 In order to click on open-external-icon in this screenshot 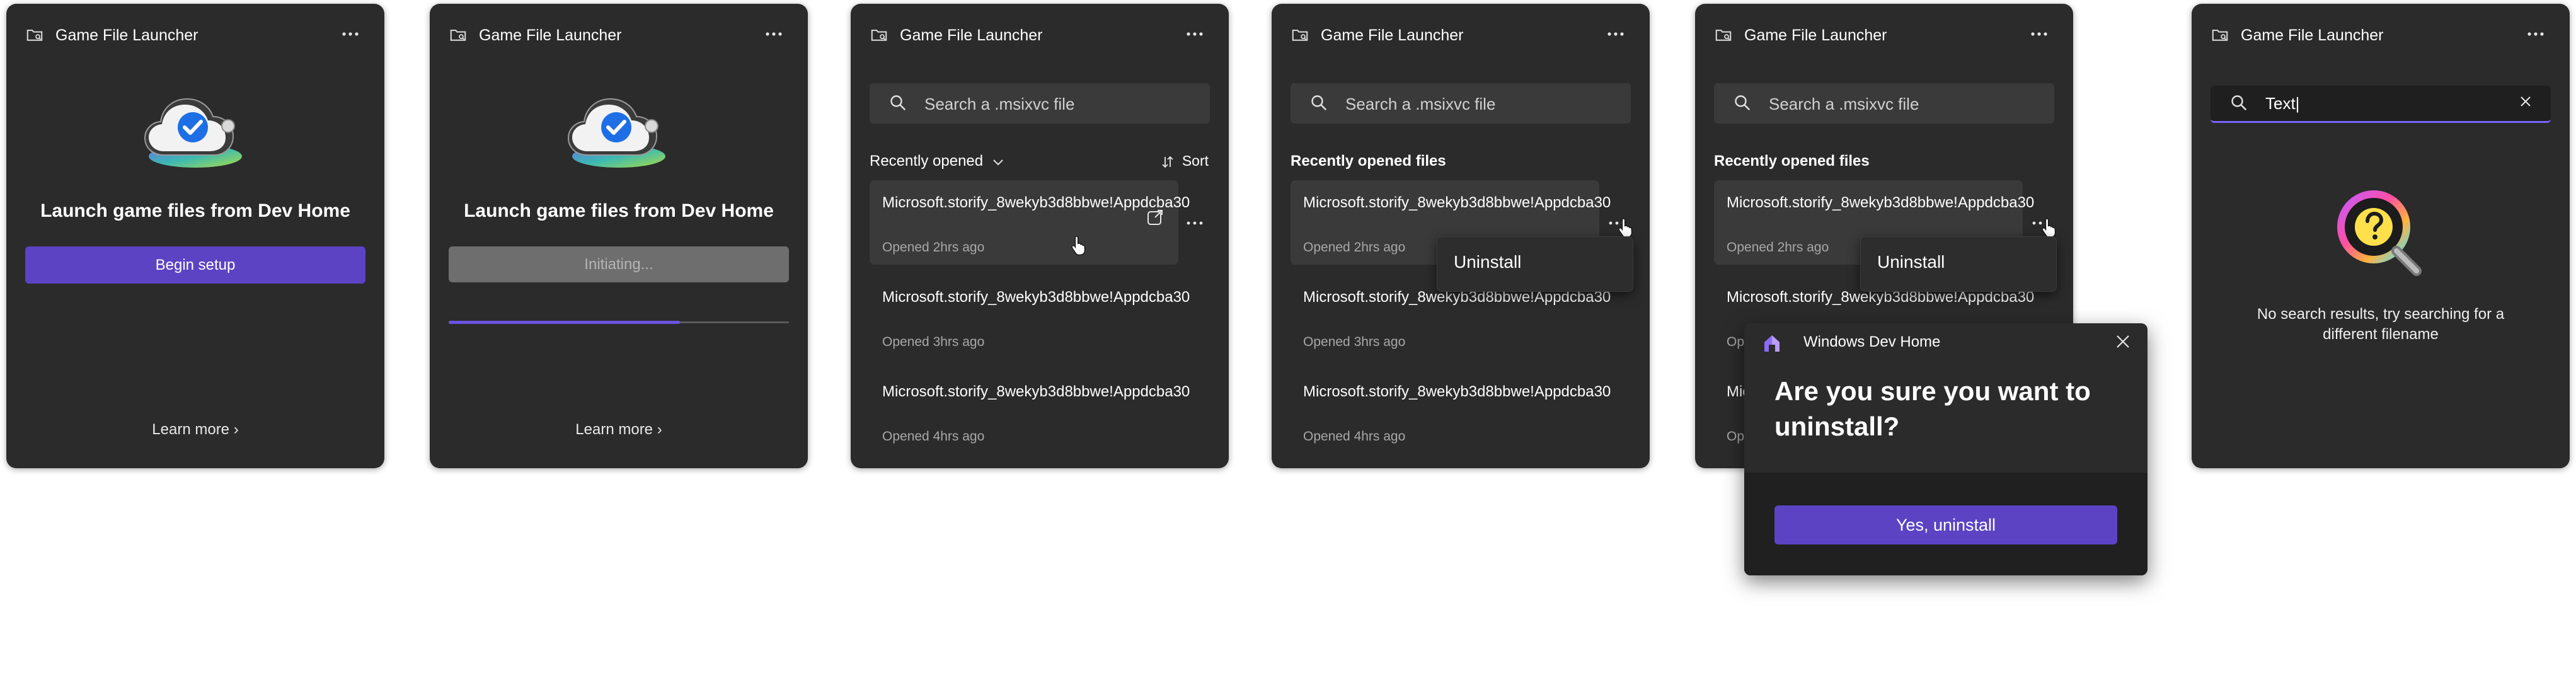, I will do `click(1155, 217)`.